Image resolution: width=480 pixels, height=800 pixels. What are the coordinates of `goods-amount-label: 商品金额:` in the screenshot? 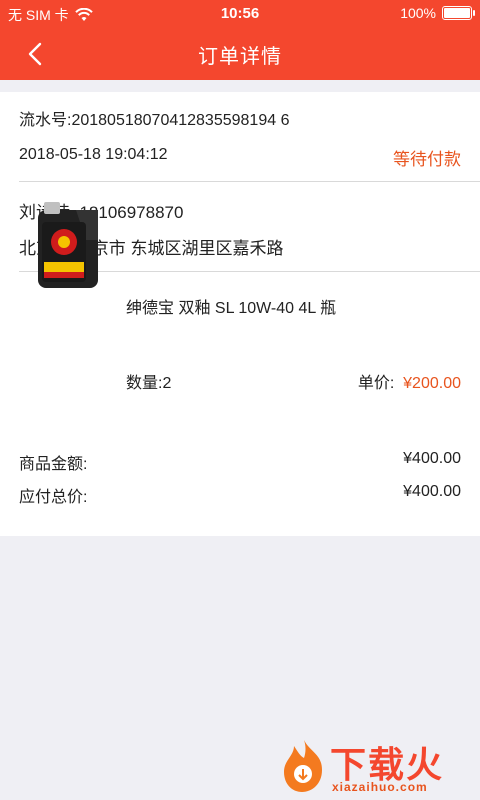 It's located at (53, 464).